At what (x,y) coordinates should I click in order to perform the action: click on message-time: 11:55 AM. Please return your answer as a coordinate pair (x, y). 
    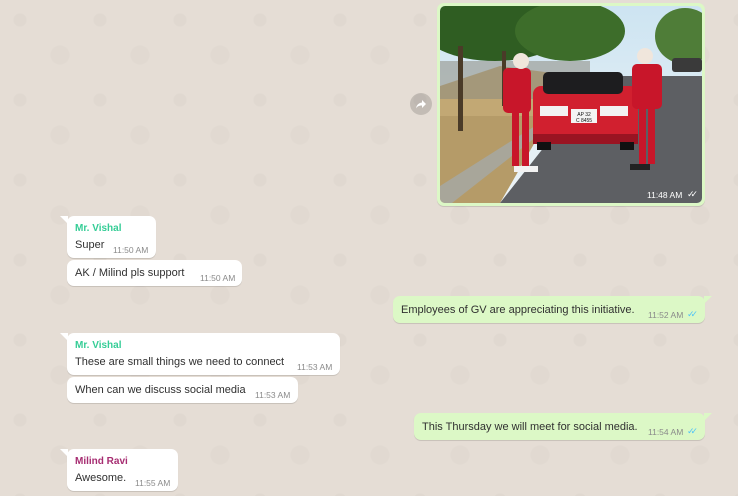
    Looking at the image, I should click on (153, 483).